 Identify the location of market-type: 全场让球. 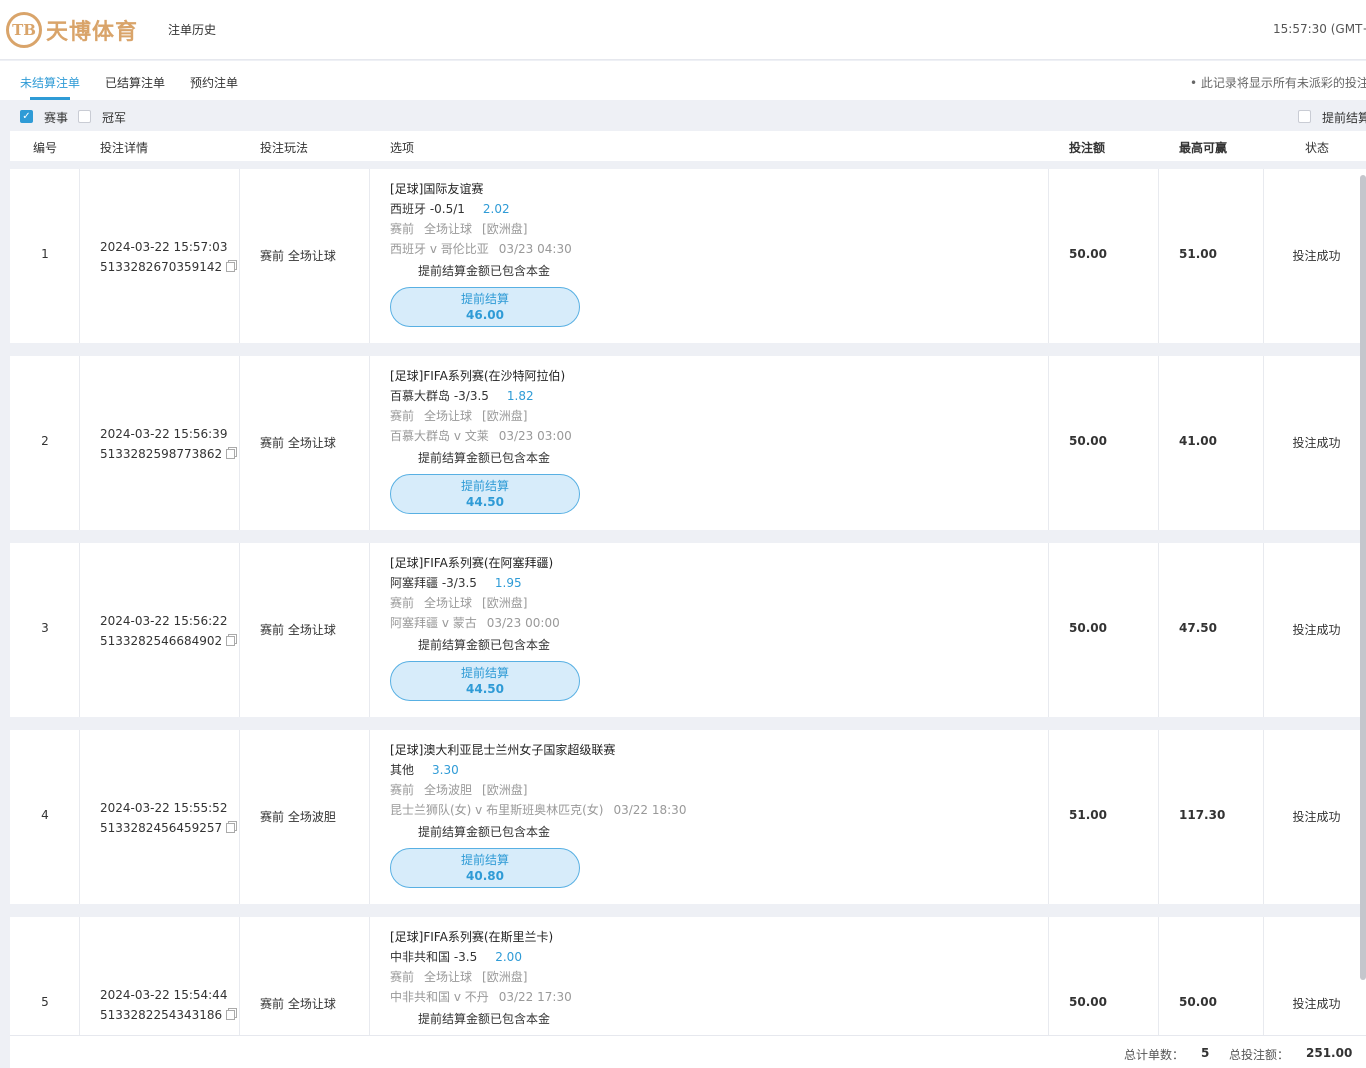
(448, 416).